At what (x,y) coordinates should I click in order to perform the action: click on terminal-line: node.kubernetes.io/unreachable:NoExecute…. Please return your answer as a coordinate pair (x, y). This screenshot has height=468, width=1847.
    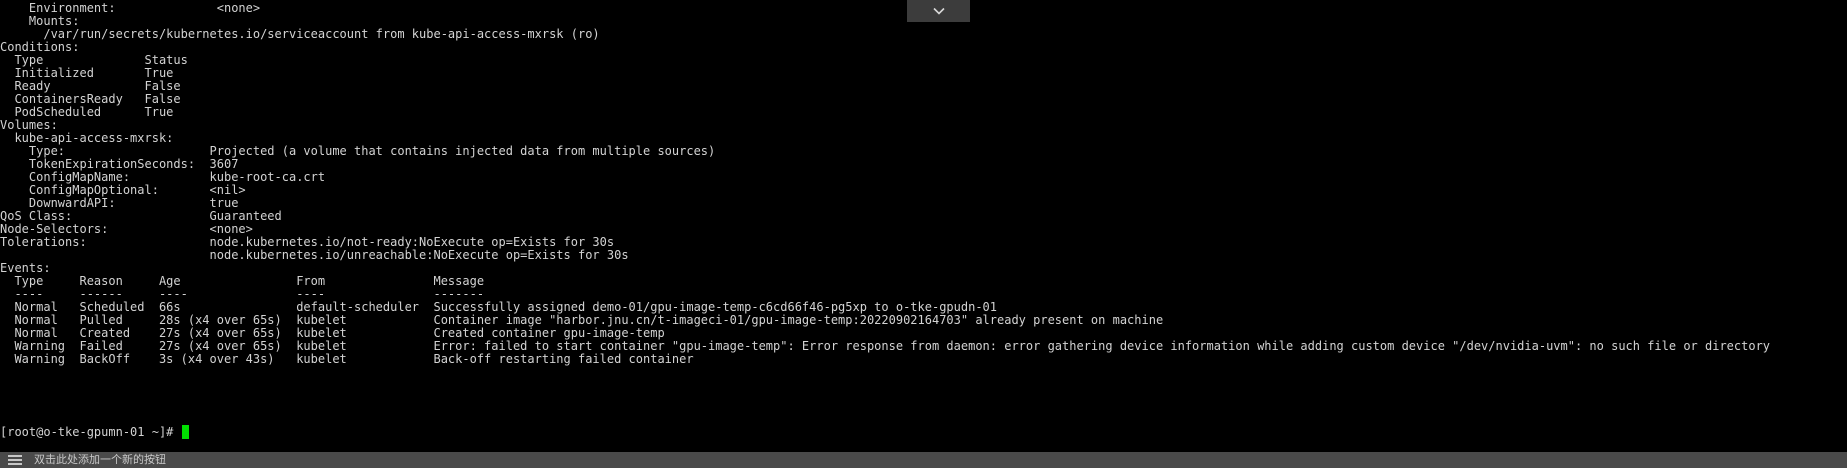
    Looking at the image, I should click on (314, 255).